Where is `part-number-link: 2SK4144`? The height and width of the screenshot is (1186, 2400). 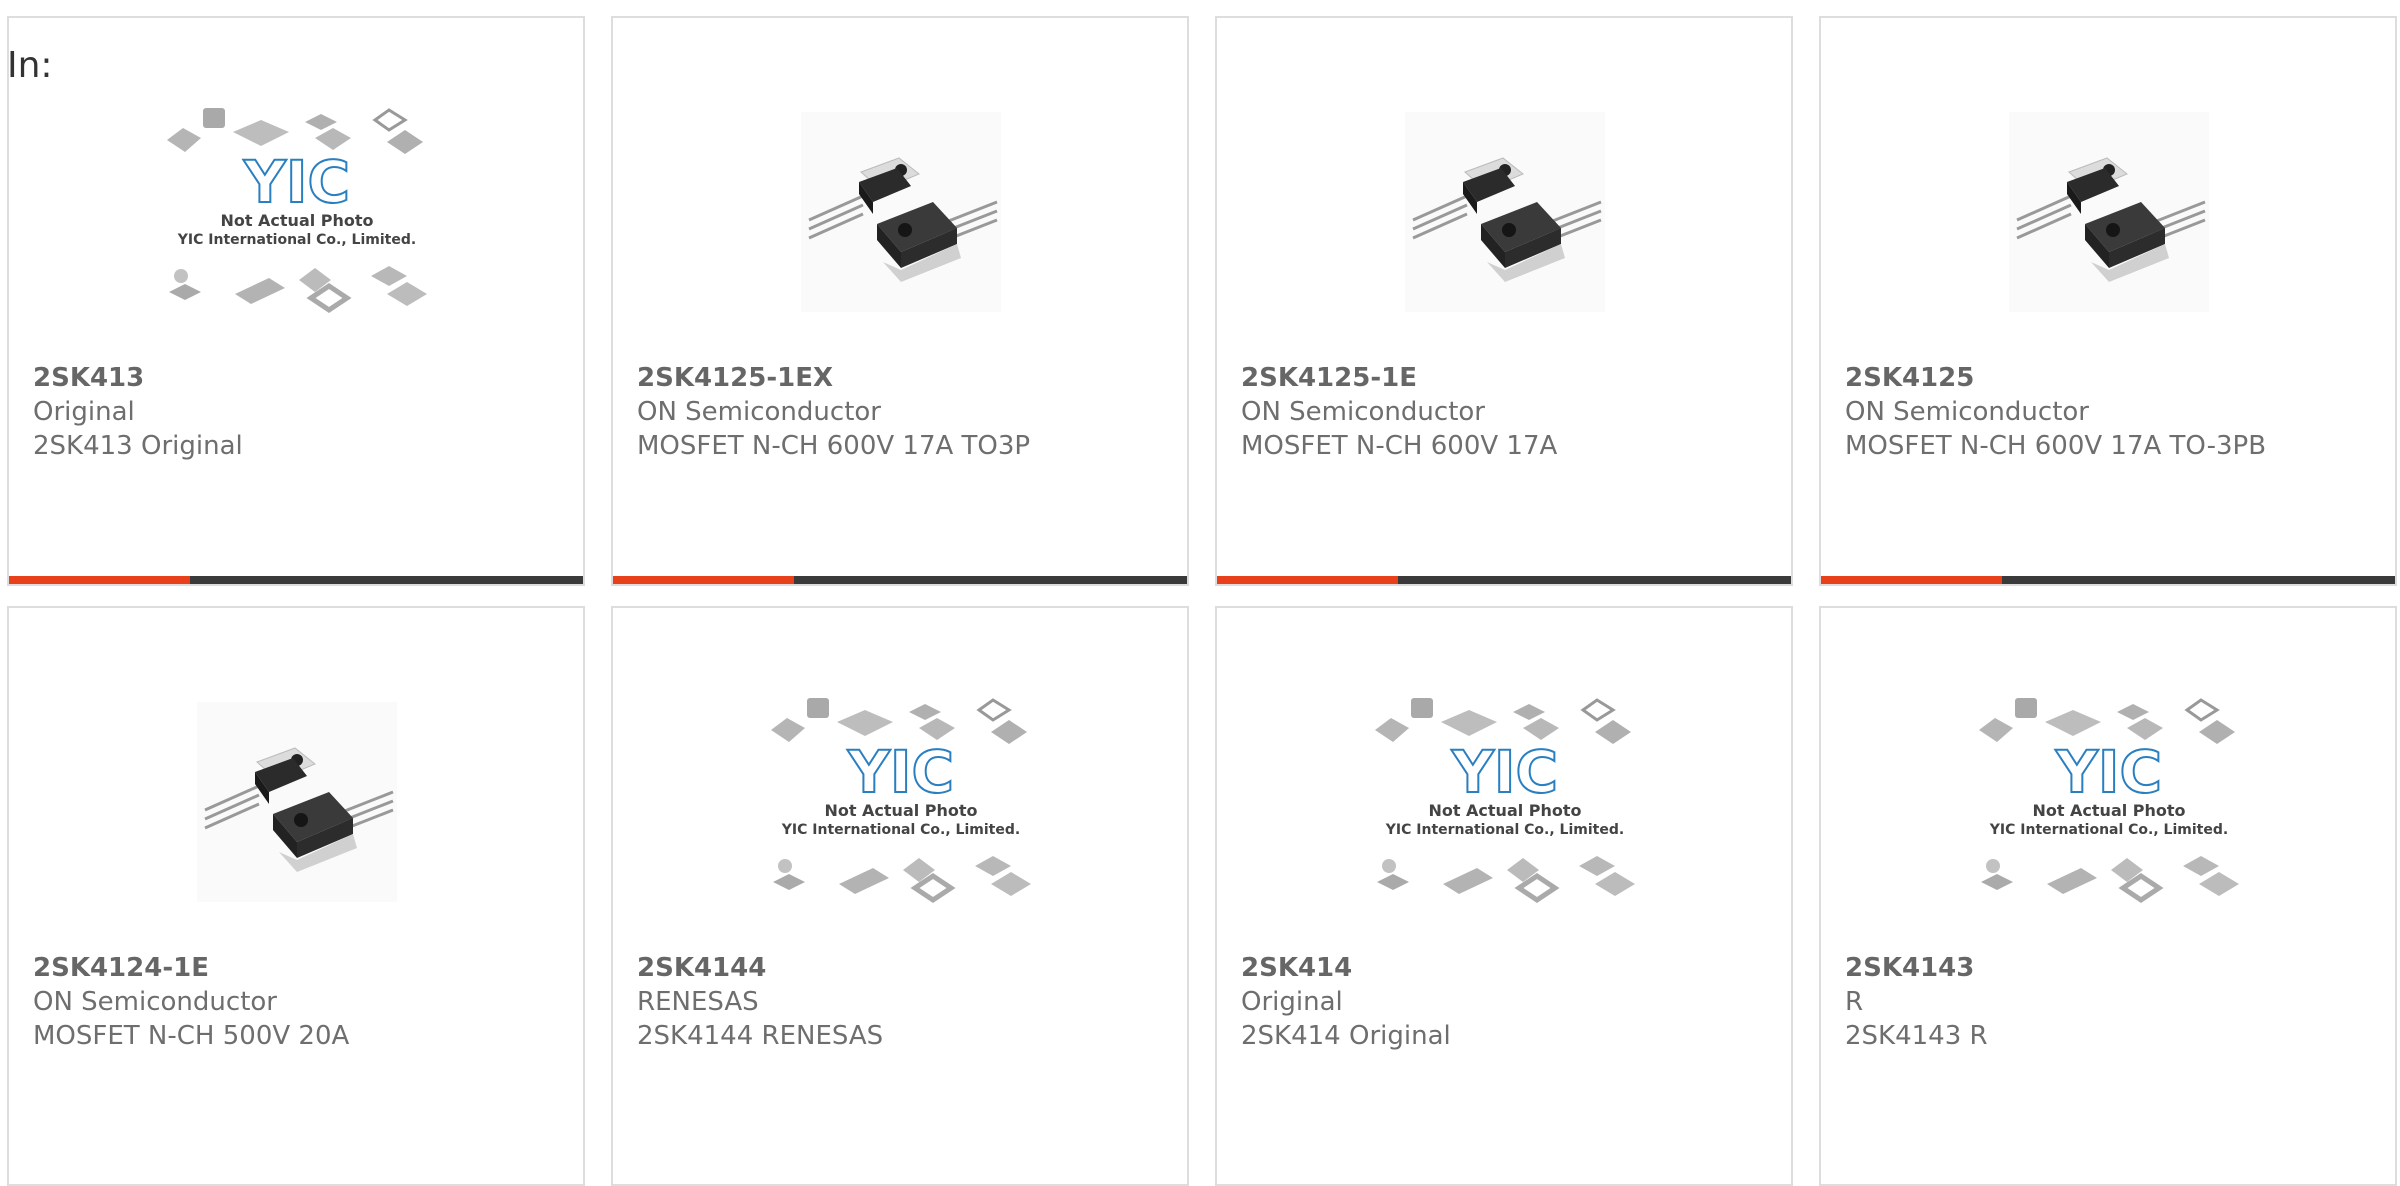 part-number-link: 2SK4144 is located at coordinates (902, 968).